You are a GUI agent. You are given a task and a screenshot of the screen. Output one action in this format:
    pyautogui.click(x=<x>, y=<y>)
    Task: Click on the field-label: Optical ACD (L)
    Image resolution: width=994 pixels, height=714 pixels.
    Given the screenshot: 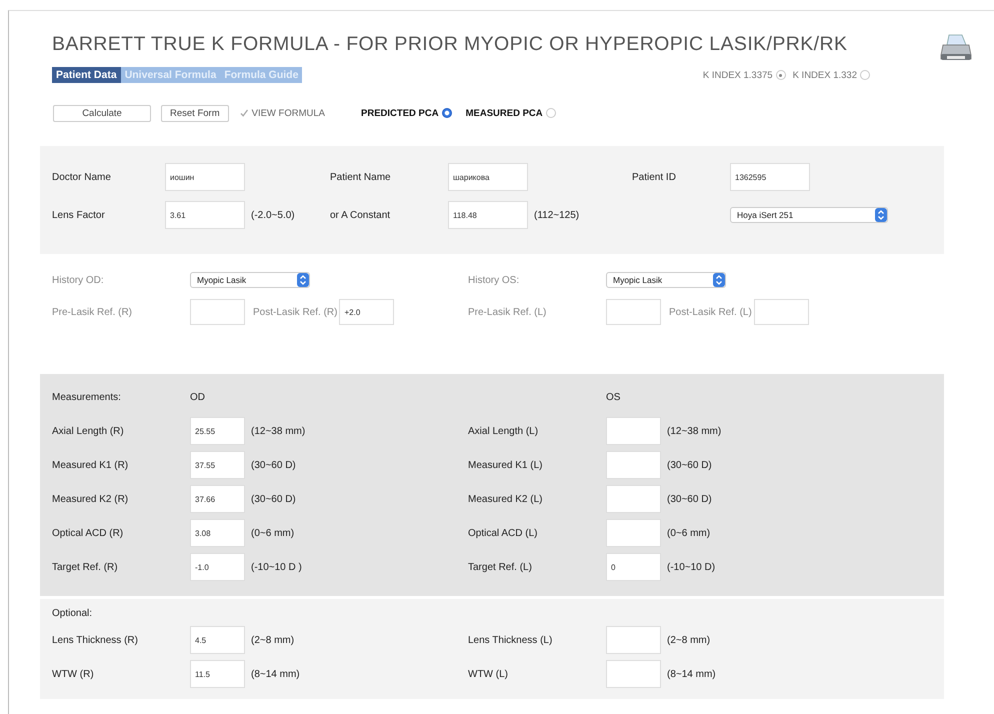 What is the action you would take?
    pyautogui.click(x=503, y=533)
    